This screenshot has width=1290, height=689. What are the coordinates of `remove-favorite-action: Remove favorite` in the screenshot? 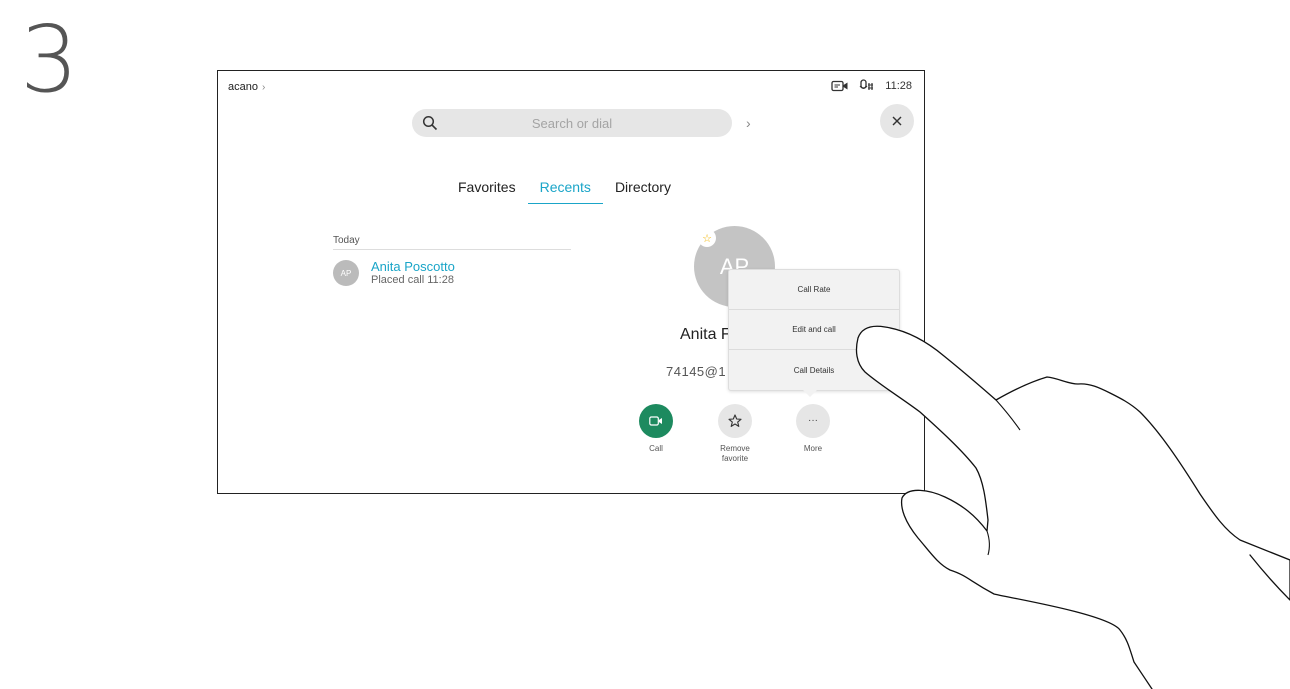 It's located at (735, 434).